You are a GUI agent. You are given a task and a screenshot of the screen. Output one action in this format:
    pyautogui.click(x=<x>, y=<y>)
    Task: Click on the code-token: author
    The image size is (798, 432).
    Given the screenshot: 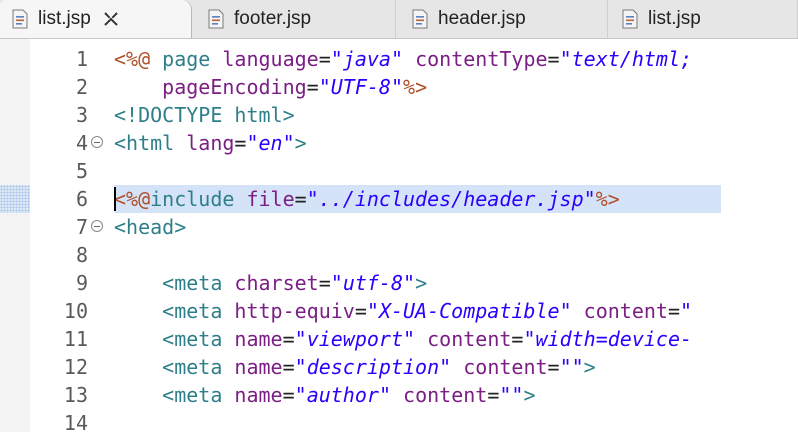 What is the action you would take?
    pyautogui.click(x=342, y=395)
    